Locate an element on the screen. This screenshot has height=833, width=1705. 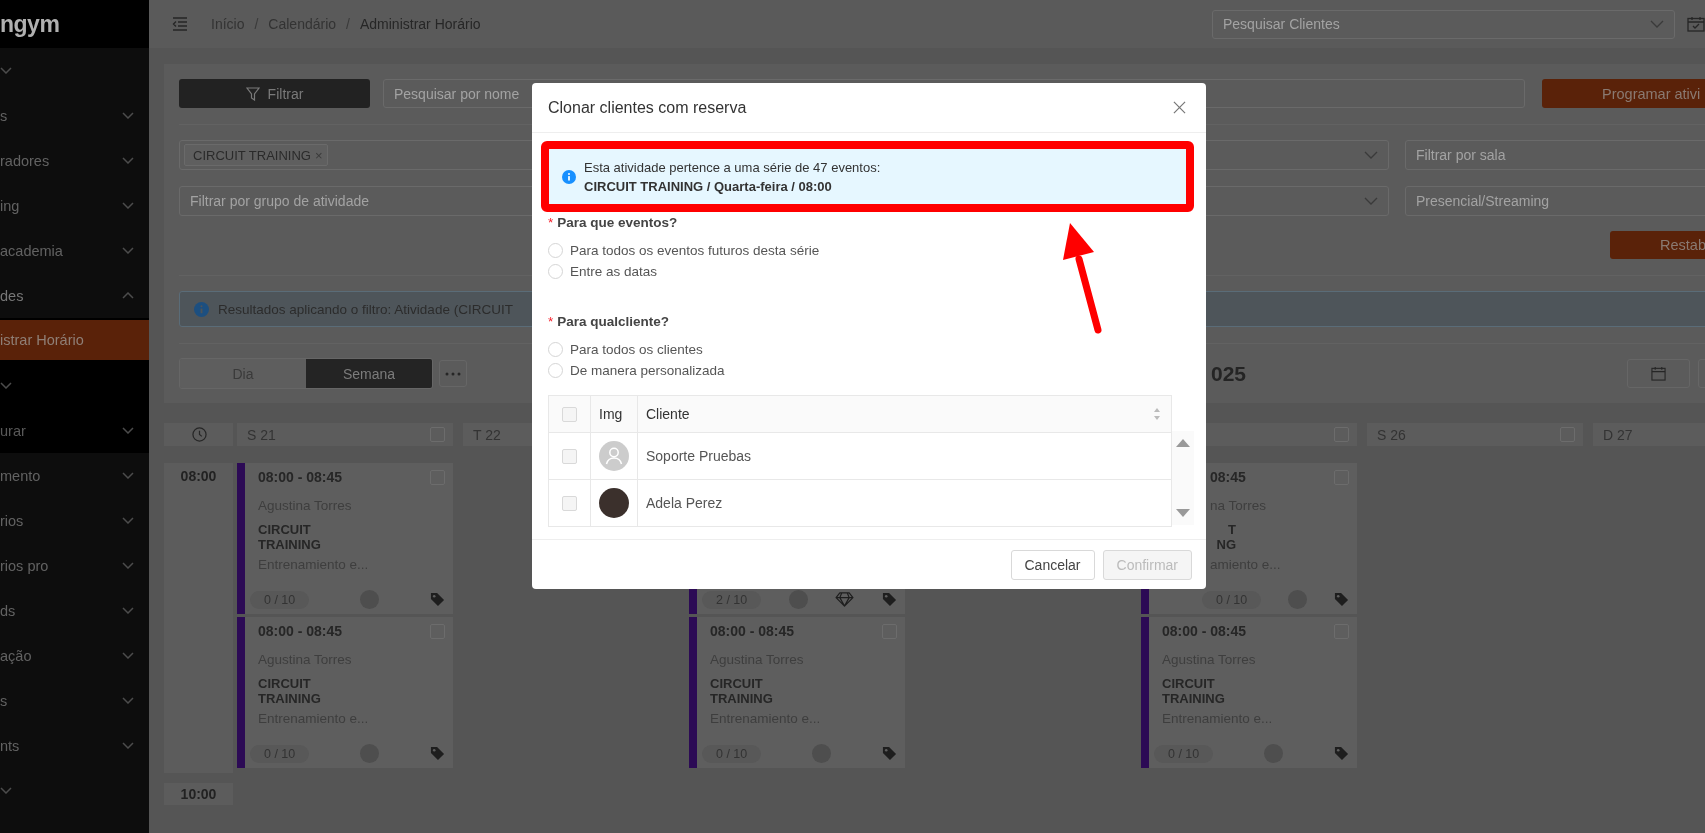
clock-icon is located at coordinates (199, 434).